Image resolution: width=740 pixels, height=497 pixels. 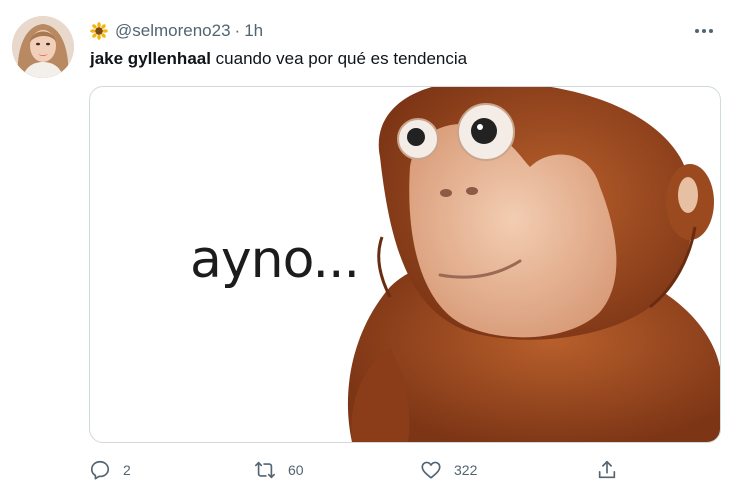 What do you see at coordinates (339, 58) in the screenshot?
I see `tweet-text-rest: cuando vea por qué es tendencia` at bounding box center [339, 58].